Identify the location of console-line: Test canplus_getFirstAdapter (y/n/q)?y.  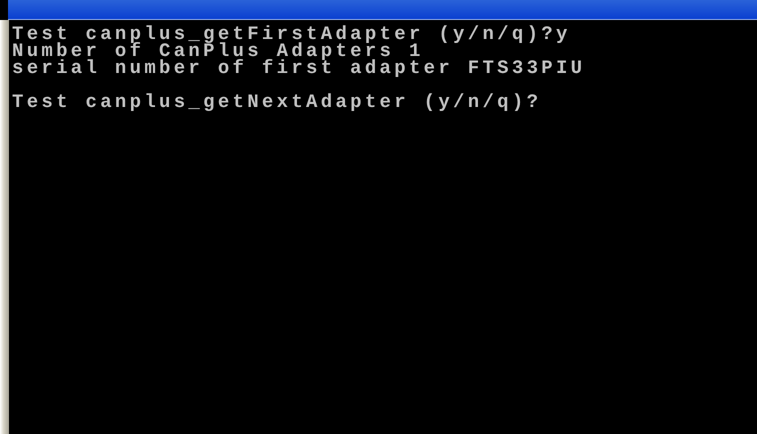
(291, 34).